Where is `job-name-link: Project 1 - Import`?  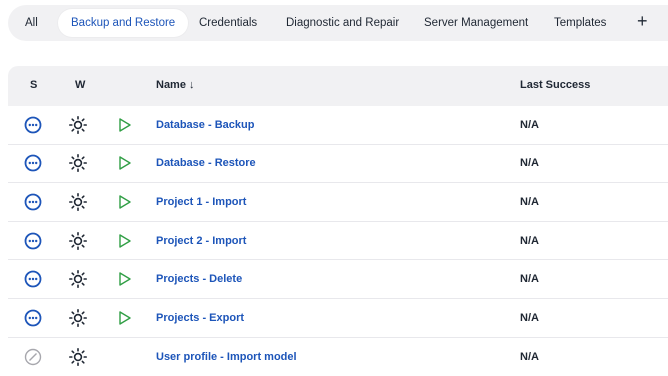 job-name-link: Project 1 - Import is located at coordinates (201, 202).